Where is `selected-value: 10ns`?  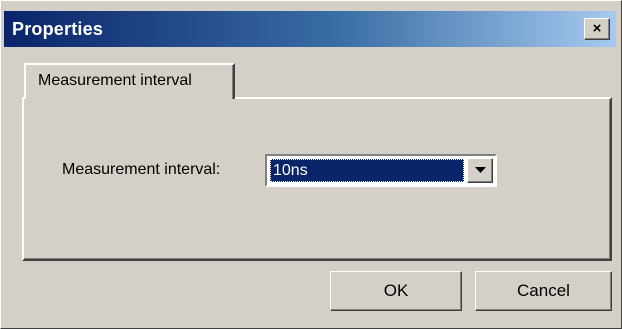 selected-value: 10ns is located at coordinates (367, 170).